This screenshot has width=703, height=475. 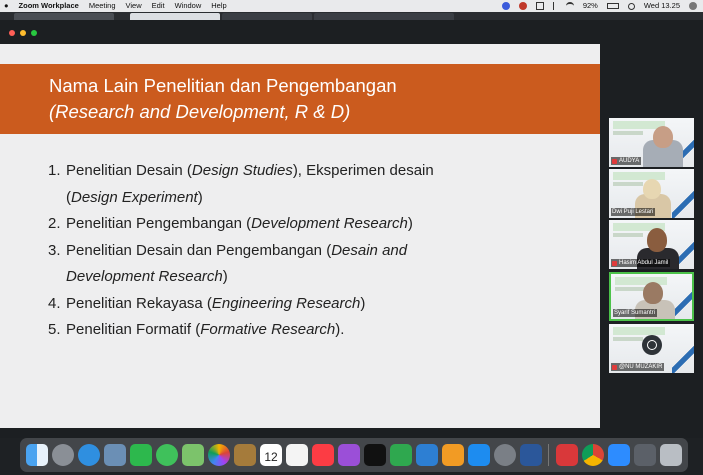 I want to click on menu-help: Help, so click(x=218, y=6).